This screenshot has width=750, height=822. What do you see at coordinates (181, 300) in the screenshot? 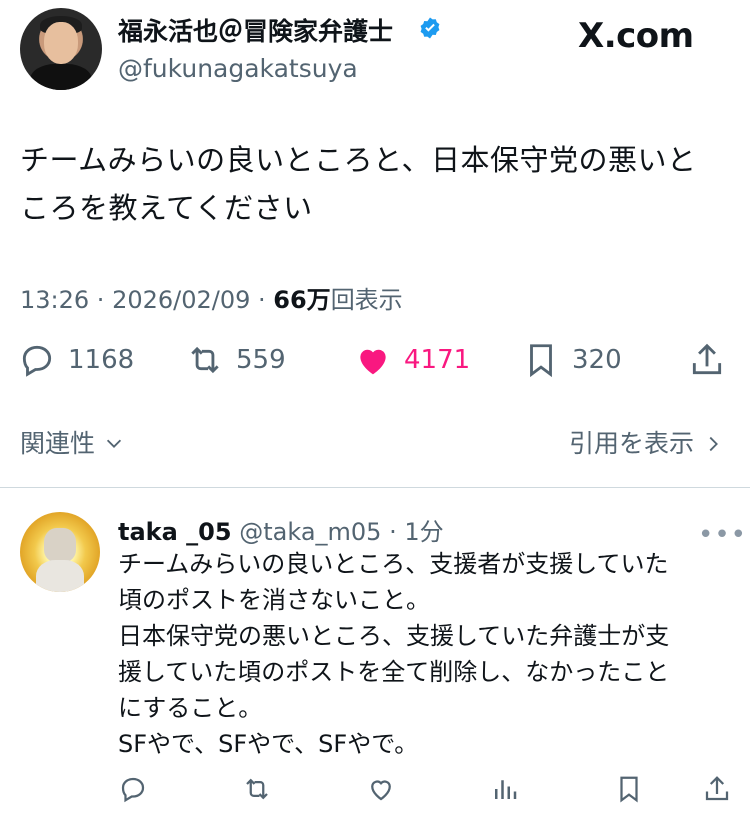
I see `tweet-date: 2026/02/09` at bounding box center [181, 300].